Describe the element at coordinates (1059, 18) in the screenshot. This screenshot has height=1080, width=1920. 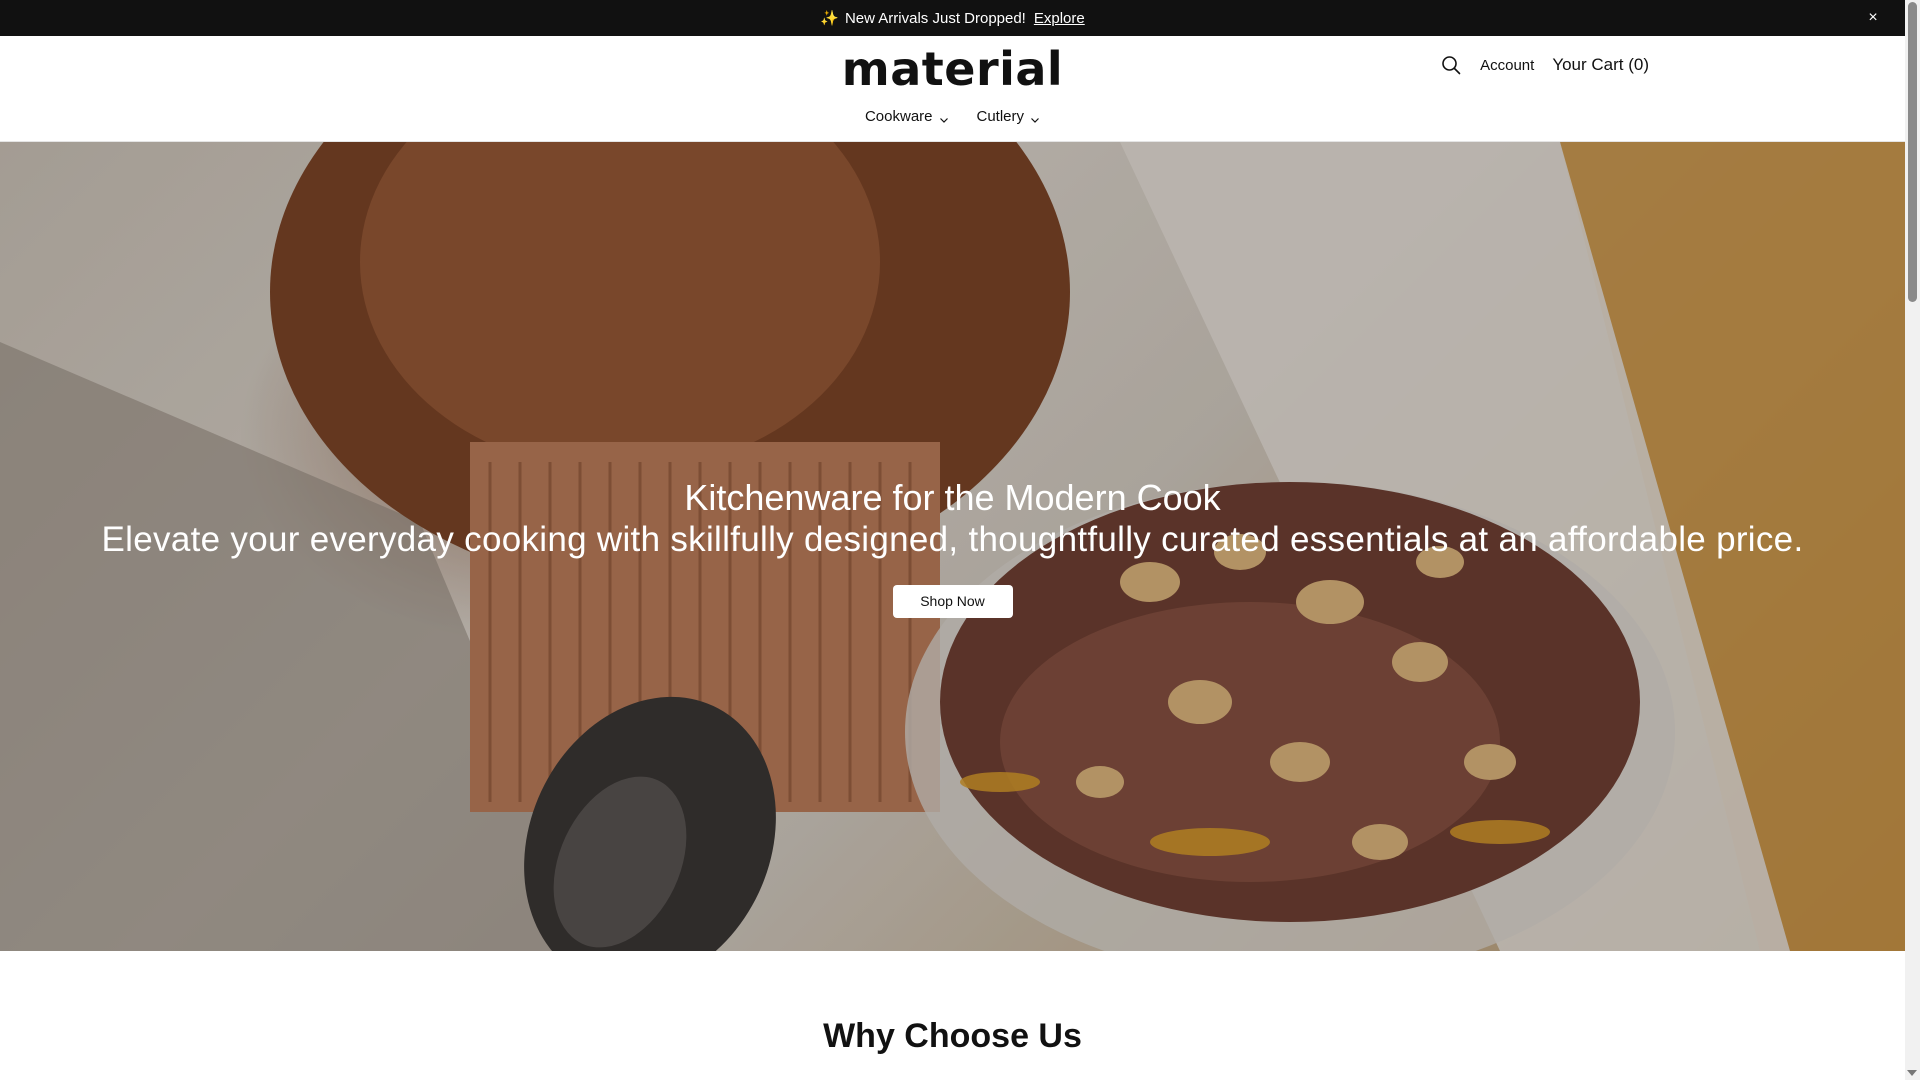
I see `explore-link: Explore` at that location.